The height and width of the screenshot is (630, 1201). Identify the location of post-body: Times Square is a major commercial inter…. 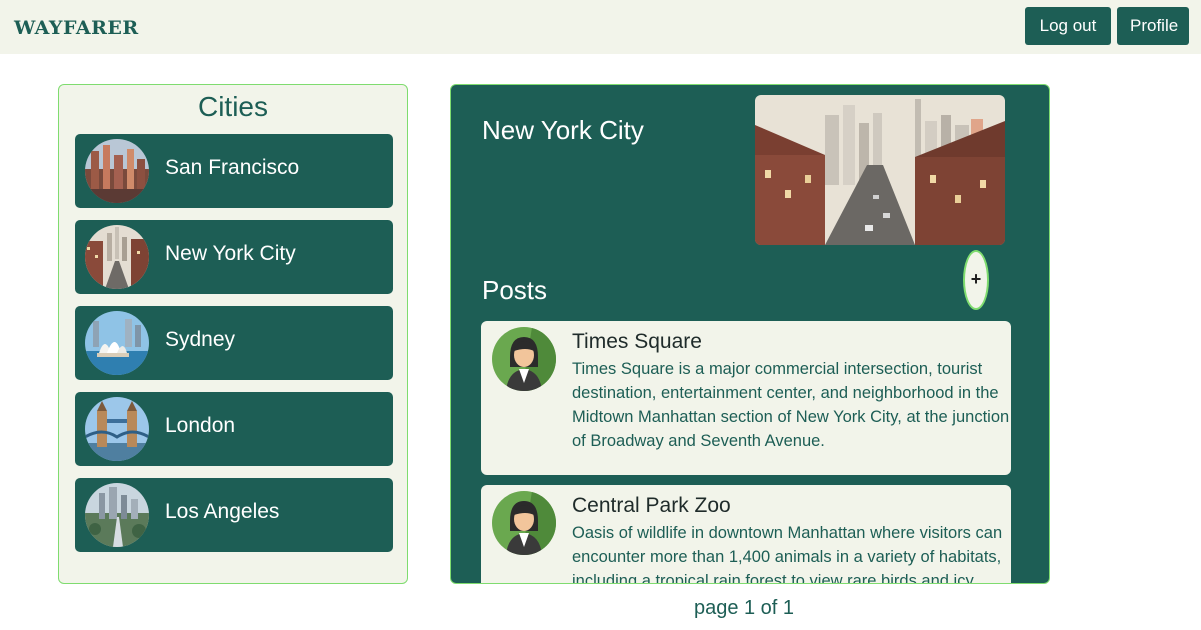
(791, 405).